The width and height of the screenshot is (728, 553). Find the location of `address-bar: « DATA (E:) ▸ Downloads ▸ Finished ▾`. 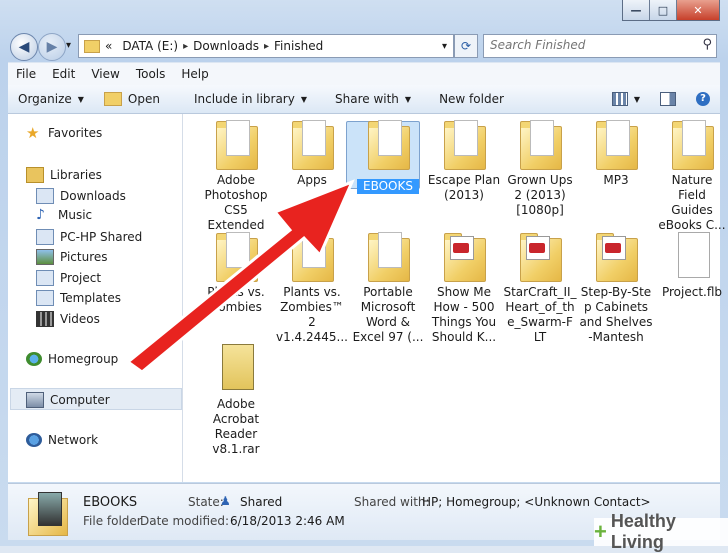

address-bar: « DATA (E:) ▸ Downloads ▸ Finished ▾ is located at coordinates (266, 46).